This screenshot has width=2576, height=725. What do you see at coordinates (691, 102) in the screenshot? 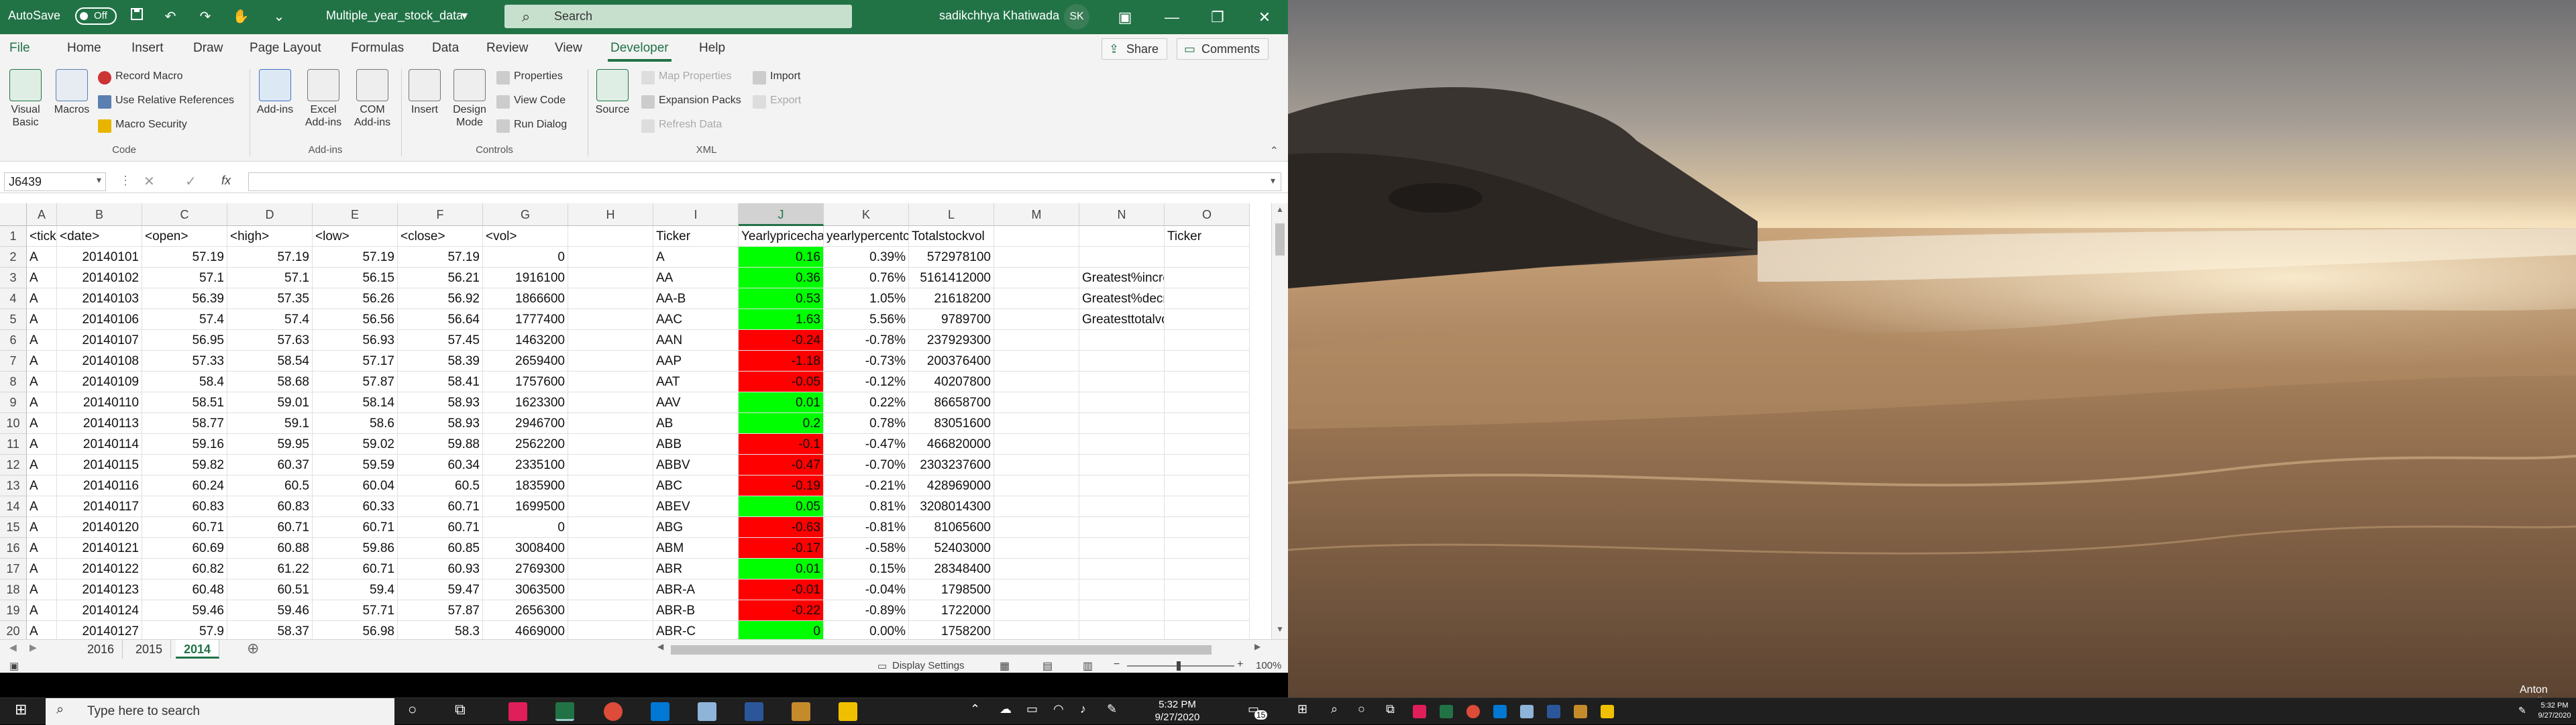
I see `expansion-packs-button: Expansion Packs` at bounding box center [691, 102].